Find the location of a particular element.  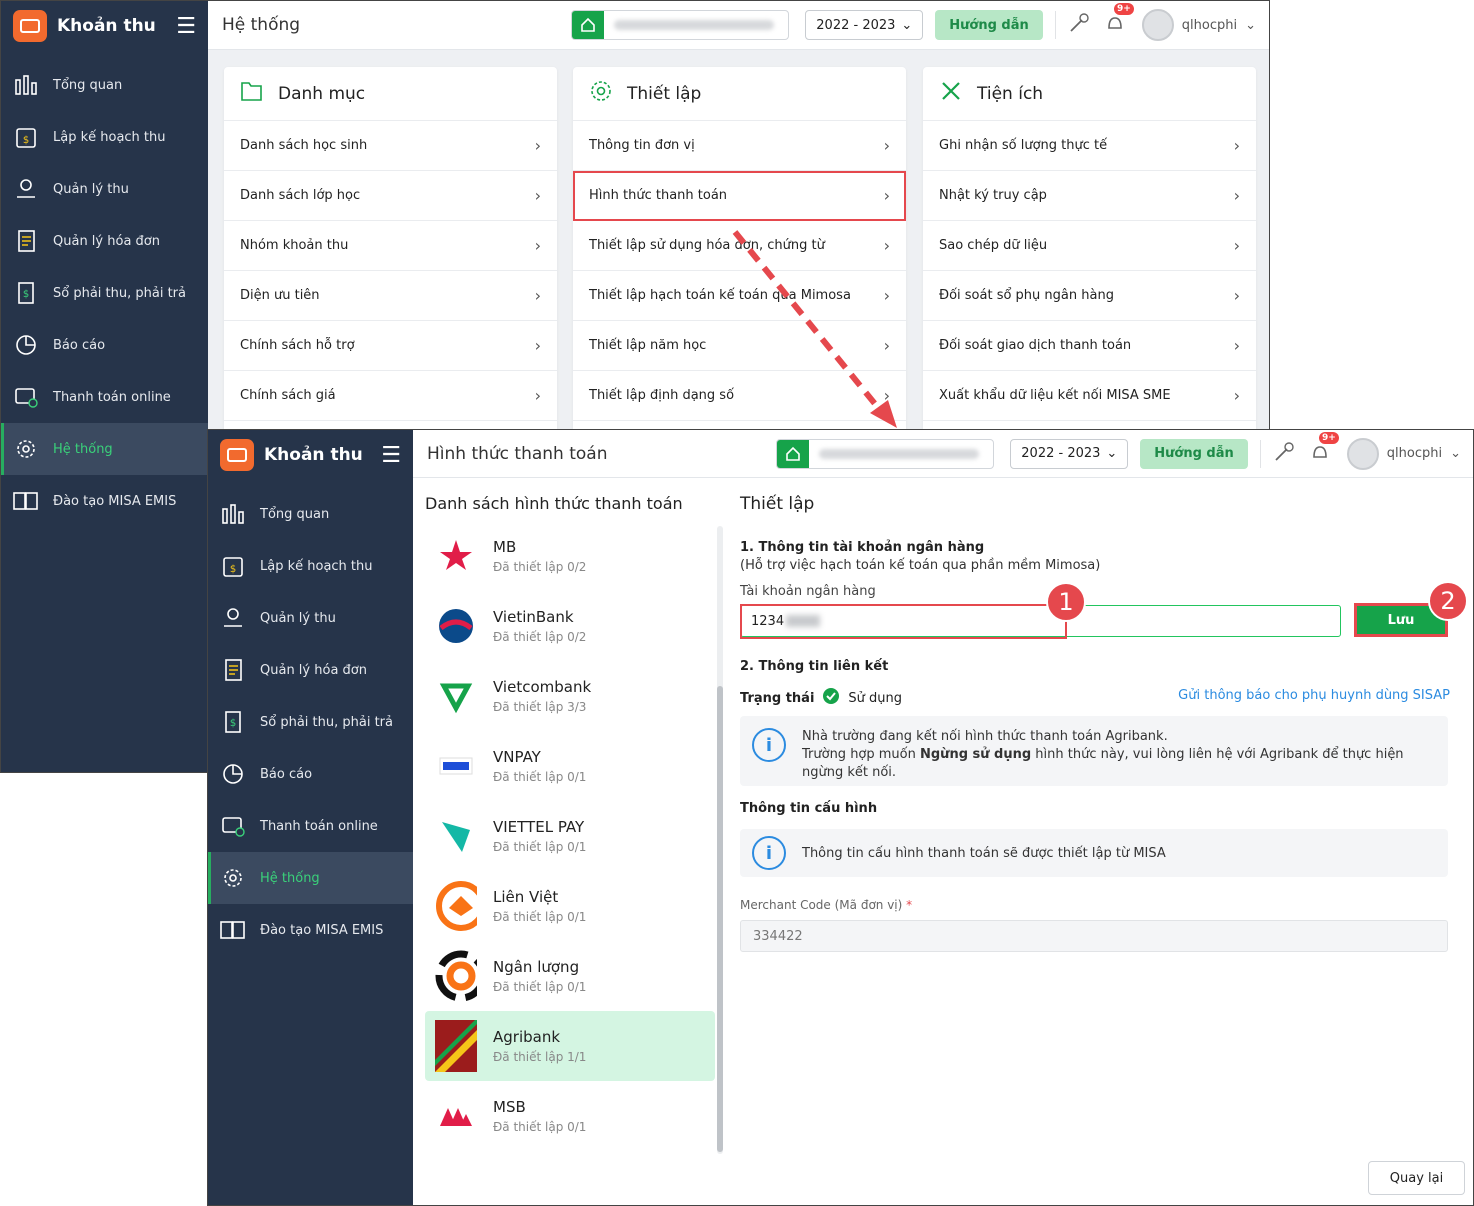

ledger-icon: $ is located at coordinates (233, 722).